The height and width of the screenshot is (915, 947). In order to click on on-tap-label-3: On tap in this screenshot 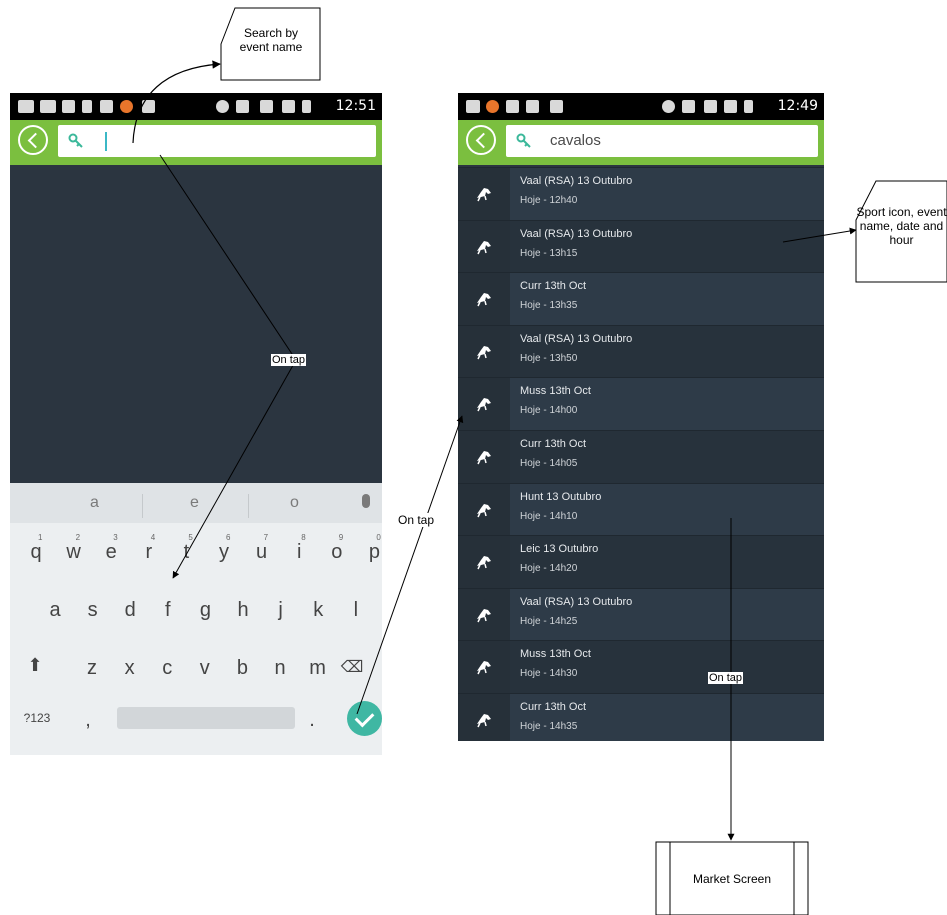, I will do `click(726, 678)`.